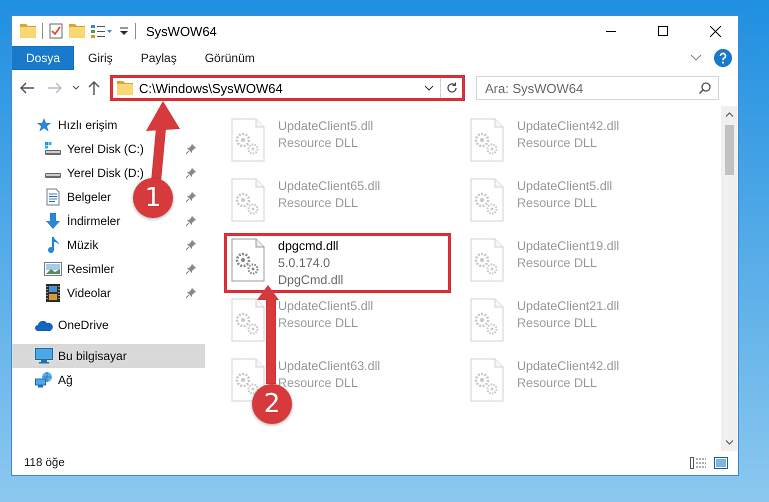  I want to click on search-field: Ara: SysWOW64, so click(597, 88).